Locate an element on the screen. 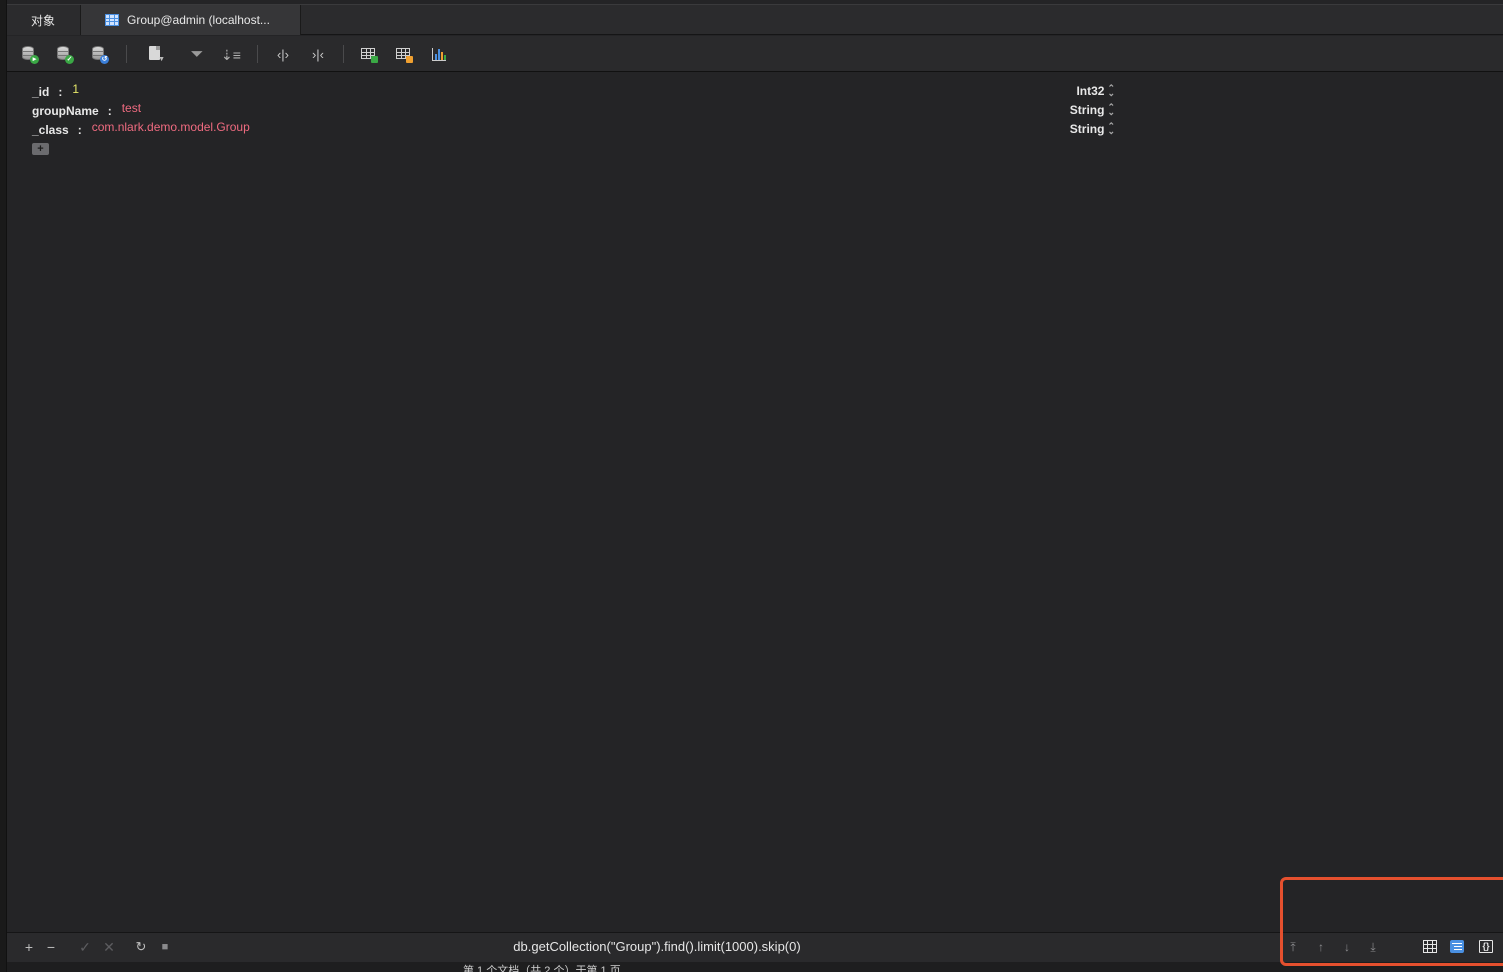 The width and height of the screenshot is (1503, 972). next-record-button: ↓ is located at coordinates (1347, 947).